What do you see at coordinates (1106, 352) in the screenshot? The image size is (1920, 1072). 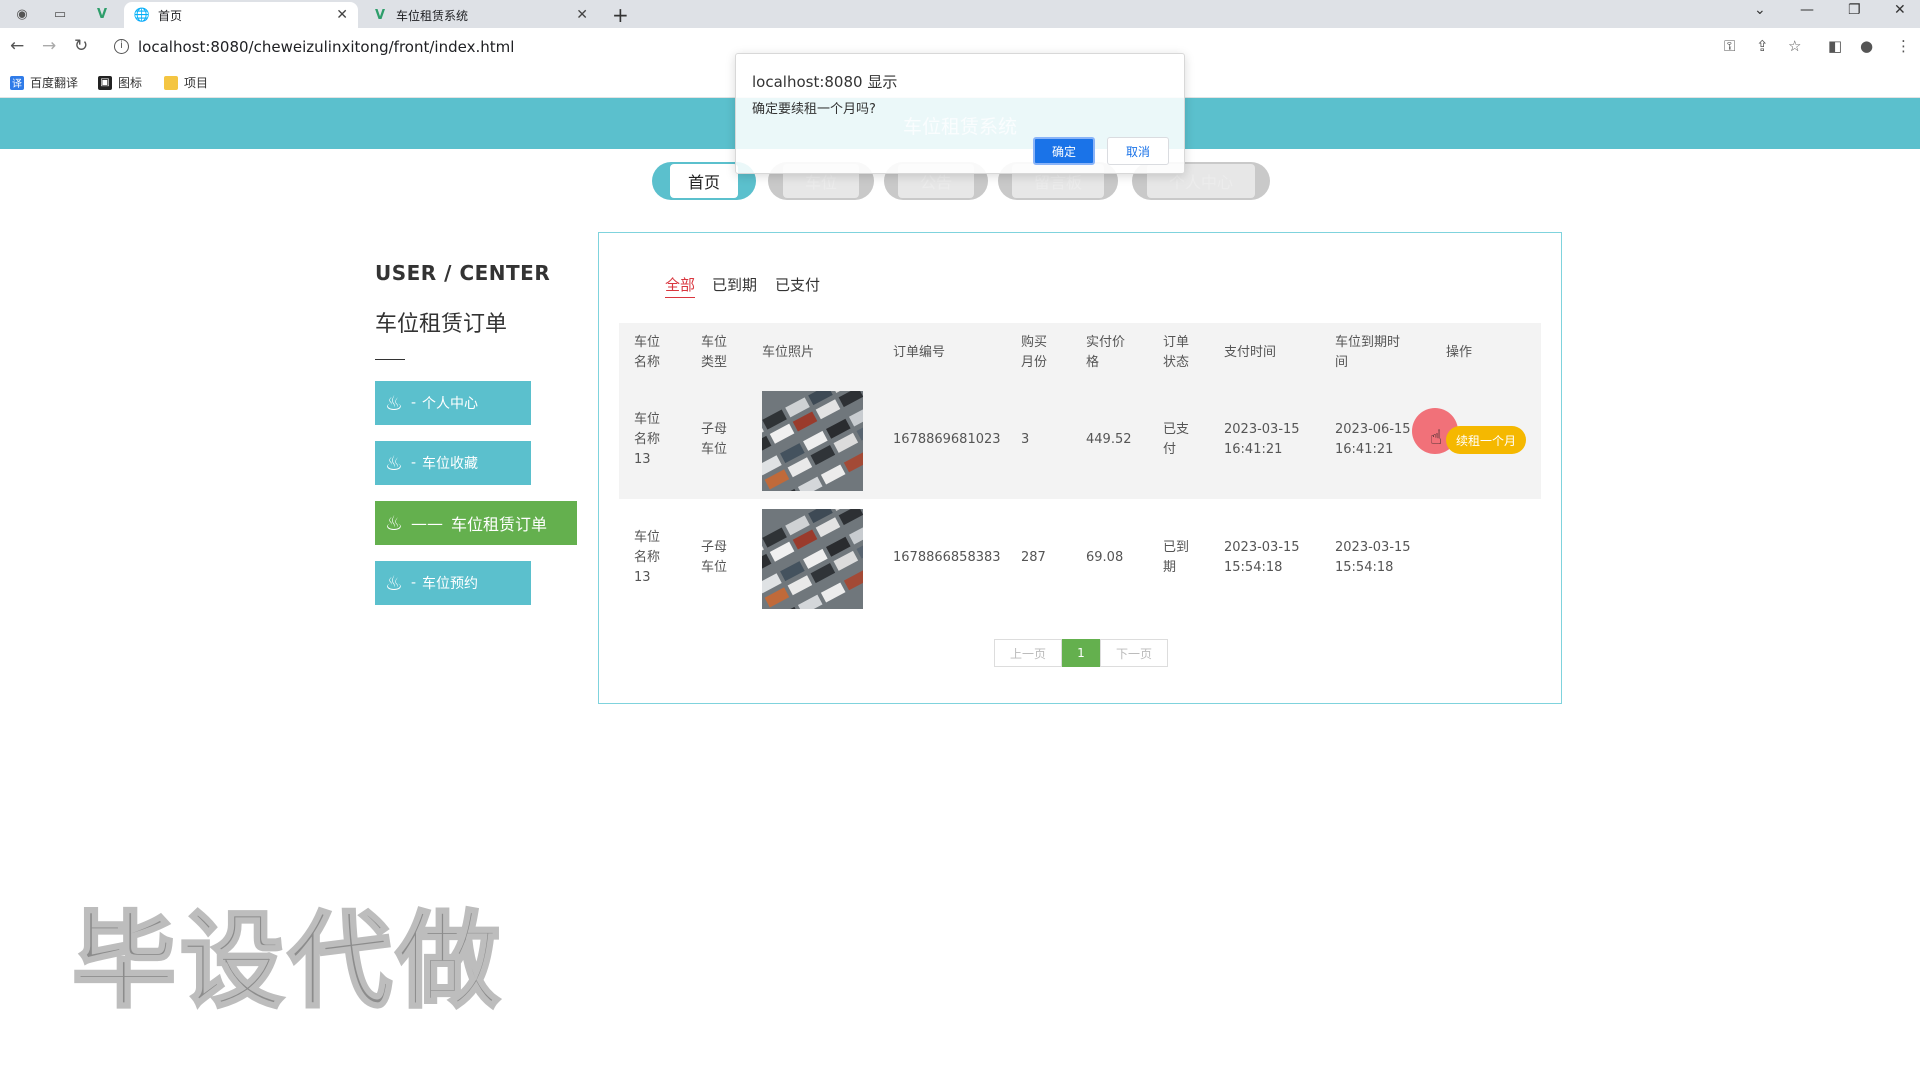 I see `col-header-price: 实付价 格` at bounding box center [1106, 352].